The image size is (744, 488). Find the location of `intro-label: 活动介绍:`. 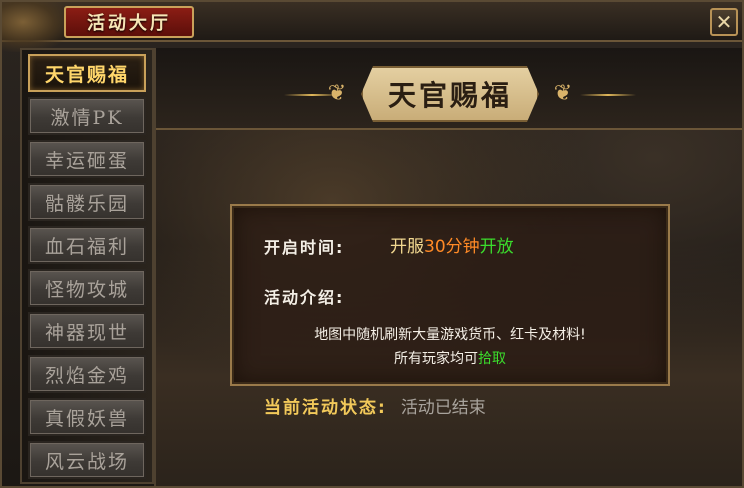

intro-label: 活动介绍: is located at coordinates (304, 297).